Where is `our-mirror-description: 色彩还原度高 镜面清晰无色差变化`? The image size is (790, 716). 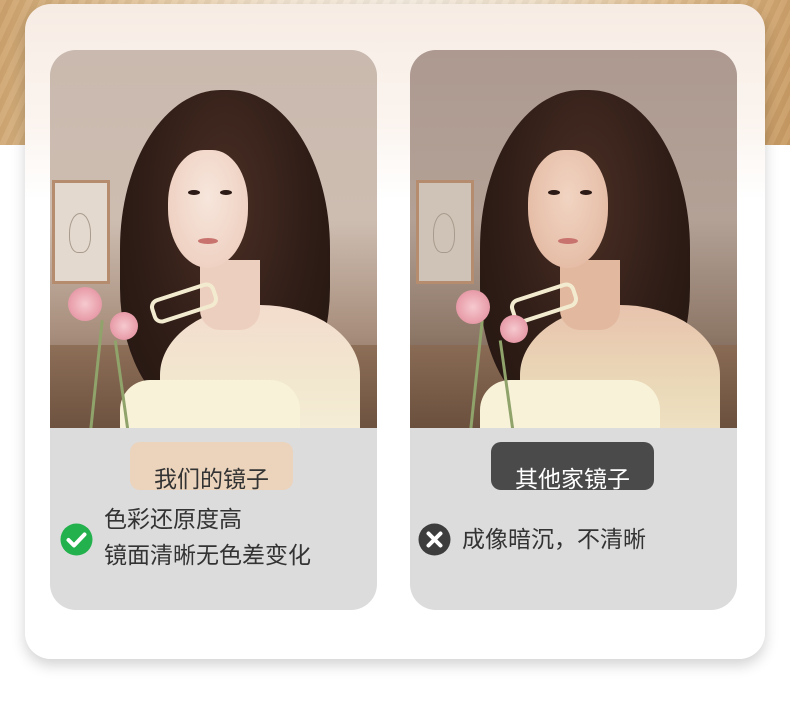 our-mirror-description: 色彩还原度高 镜面清晰无色差变化 is located at coordinates (207, 538).